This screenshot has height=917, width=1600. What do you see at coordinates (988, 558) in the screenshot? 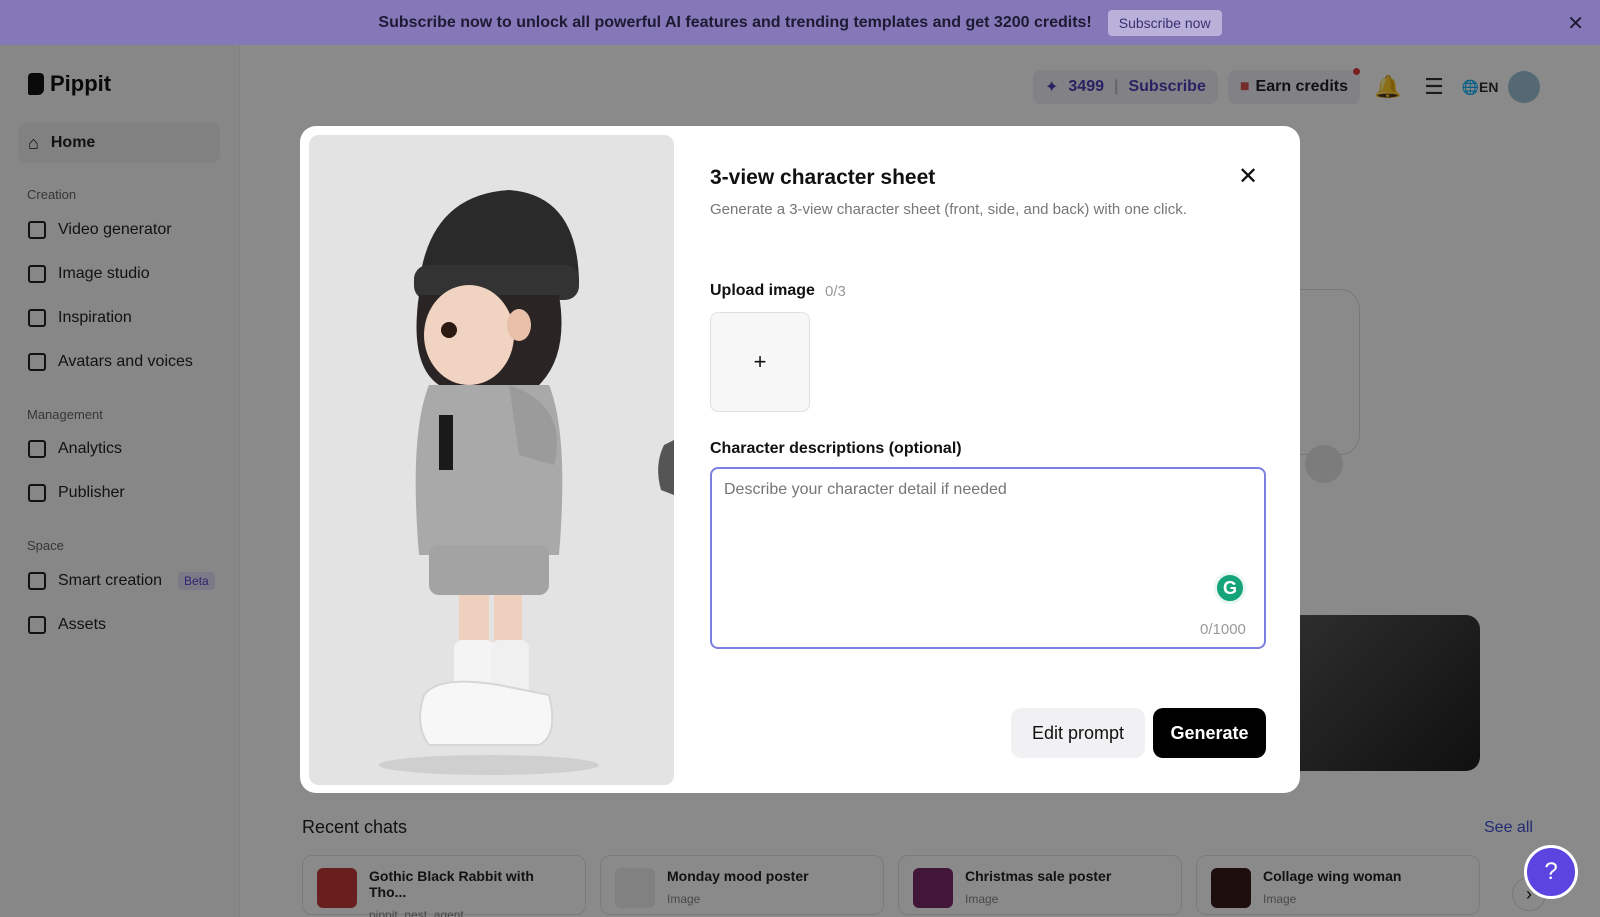
I see `character-description-input` at bounding box center [988, 558].